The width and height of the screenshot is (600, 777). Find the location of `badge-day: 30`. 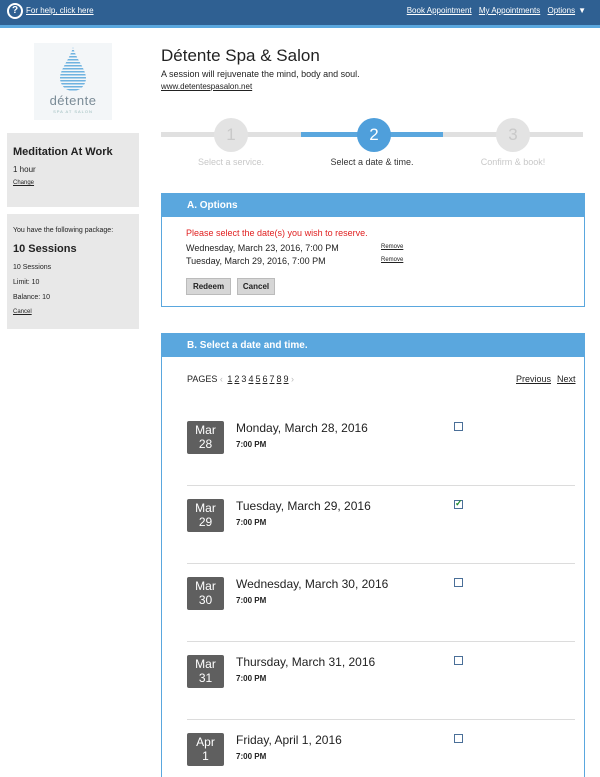

badge-day: 30 is located at coordinates (205, 600).